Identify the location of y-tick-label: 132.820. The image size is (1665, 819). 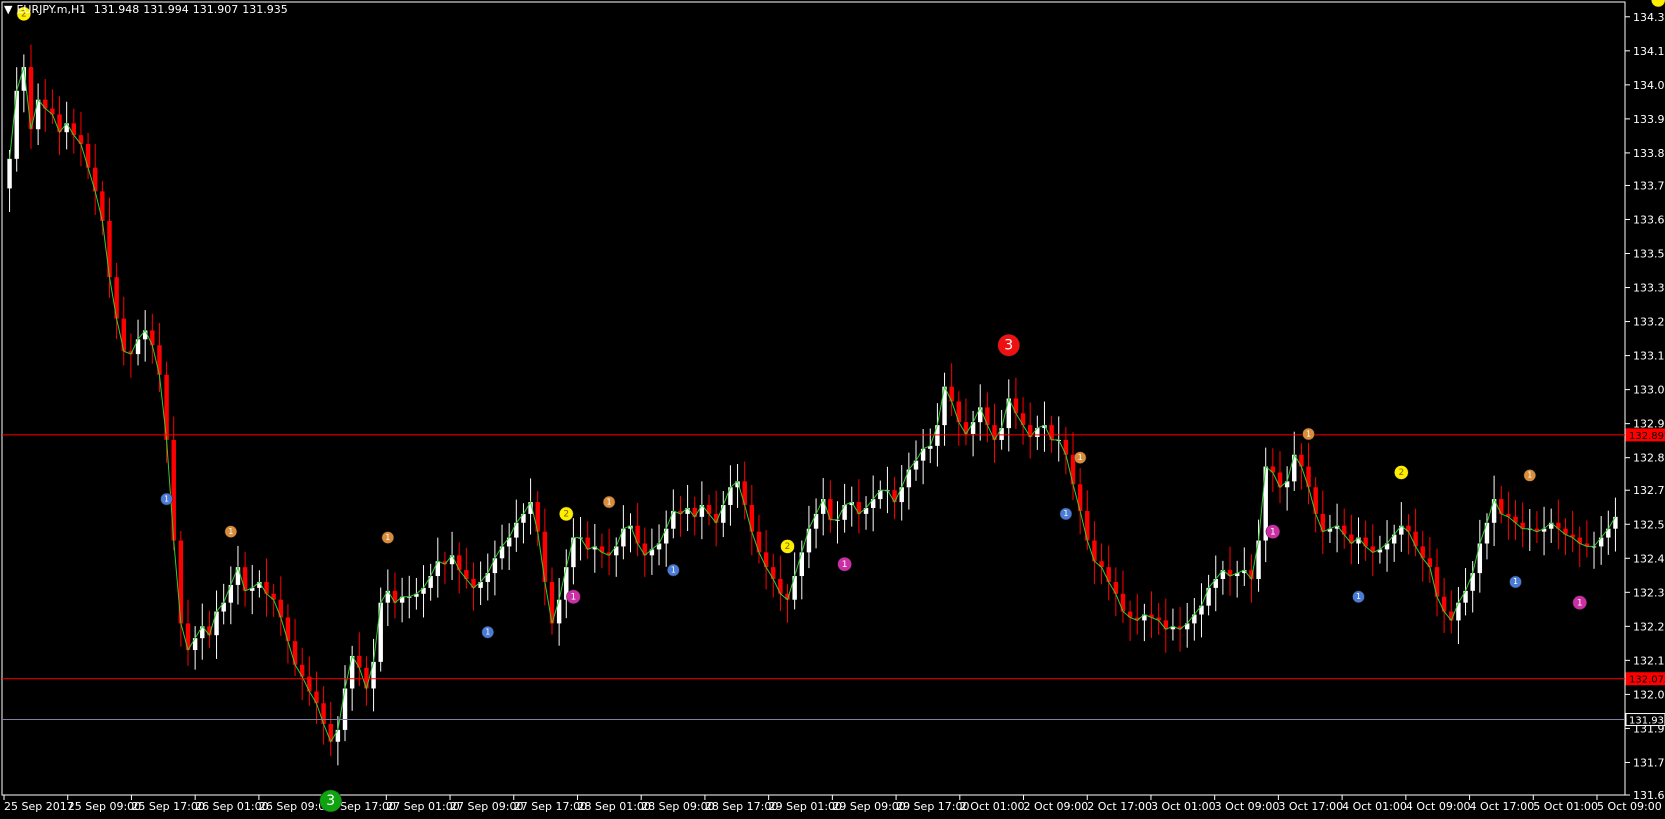
(1649, 458).